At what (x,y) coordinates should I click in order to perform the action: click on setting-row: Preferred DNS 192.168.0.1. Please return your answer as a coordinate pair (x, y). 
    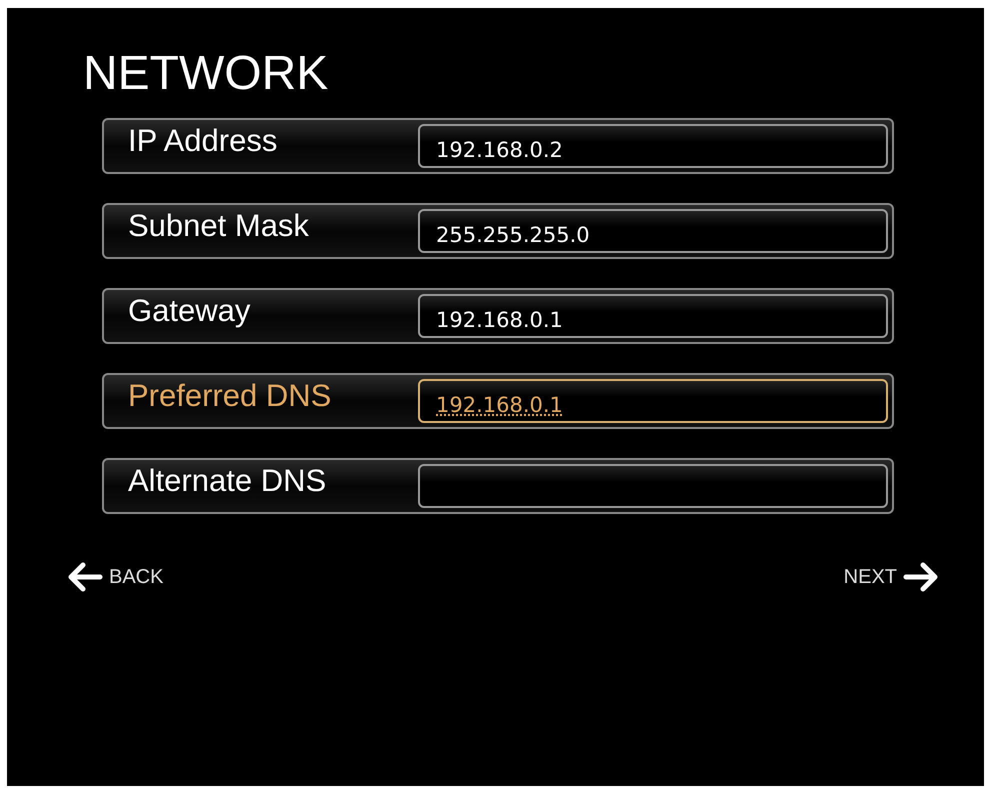
    Looking at the image, I should click on (498, 401).